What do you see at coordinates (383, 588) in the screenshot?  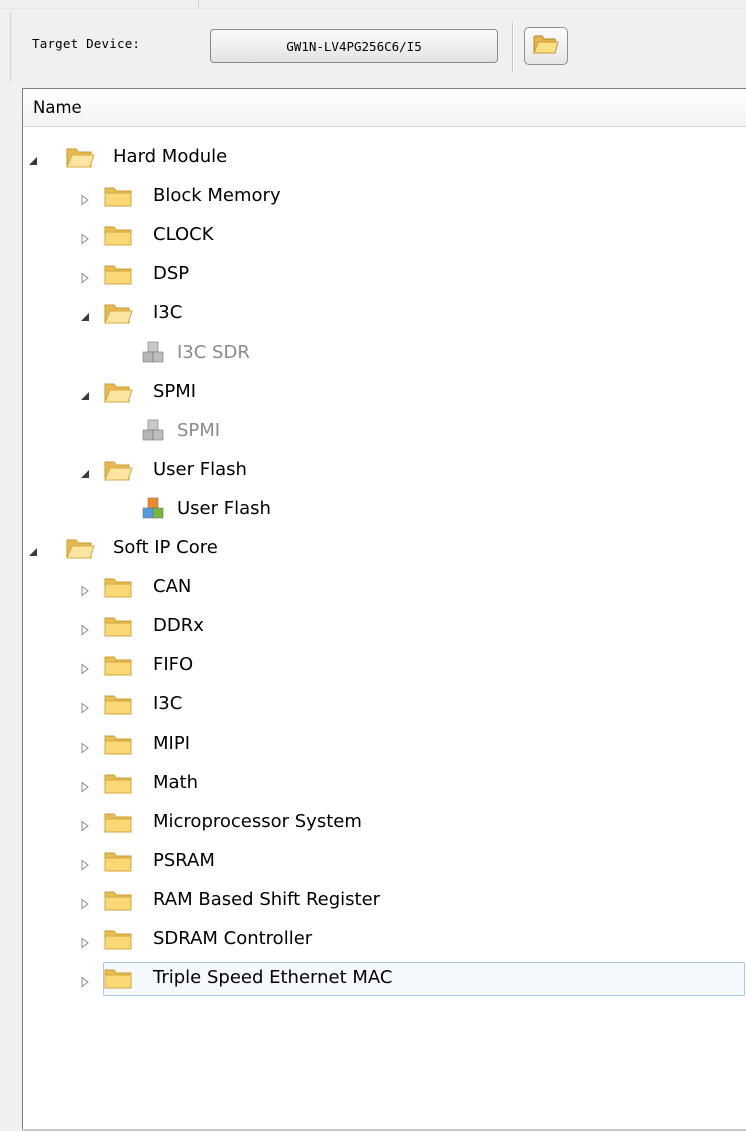 I see `tree-node-can: CAN` at bounding box center [383, 588].